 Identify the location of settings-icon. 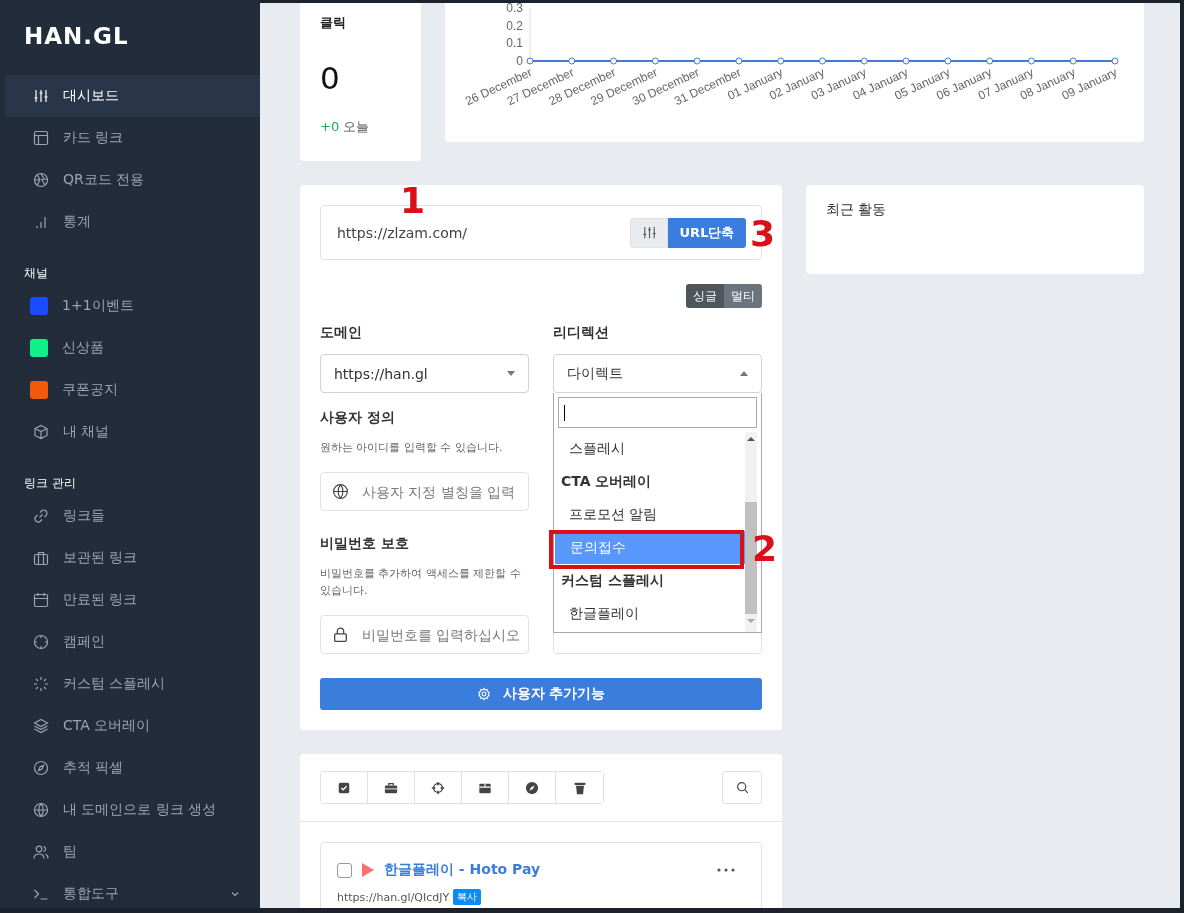
(483, 694).